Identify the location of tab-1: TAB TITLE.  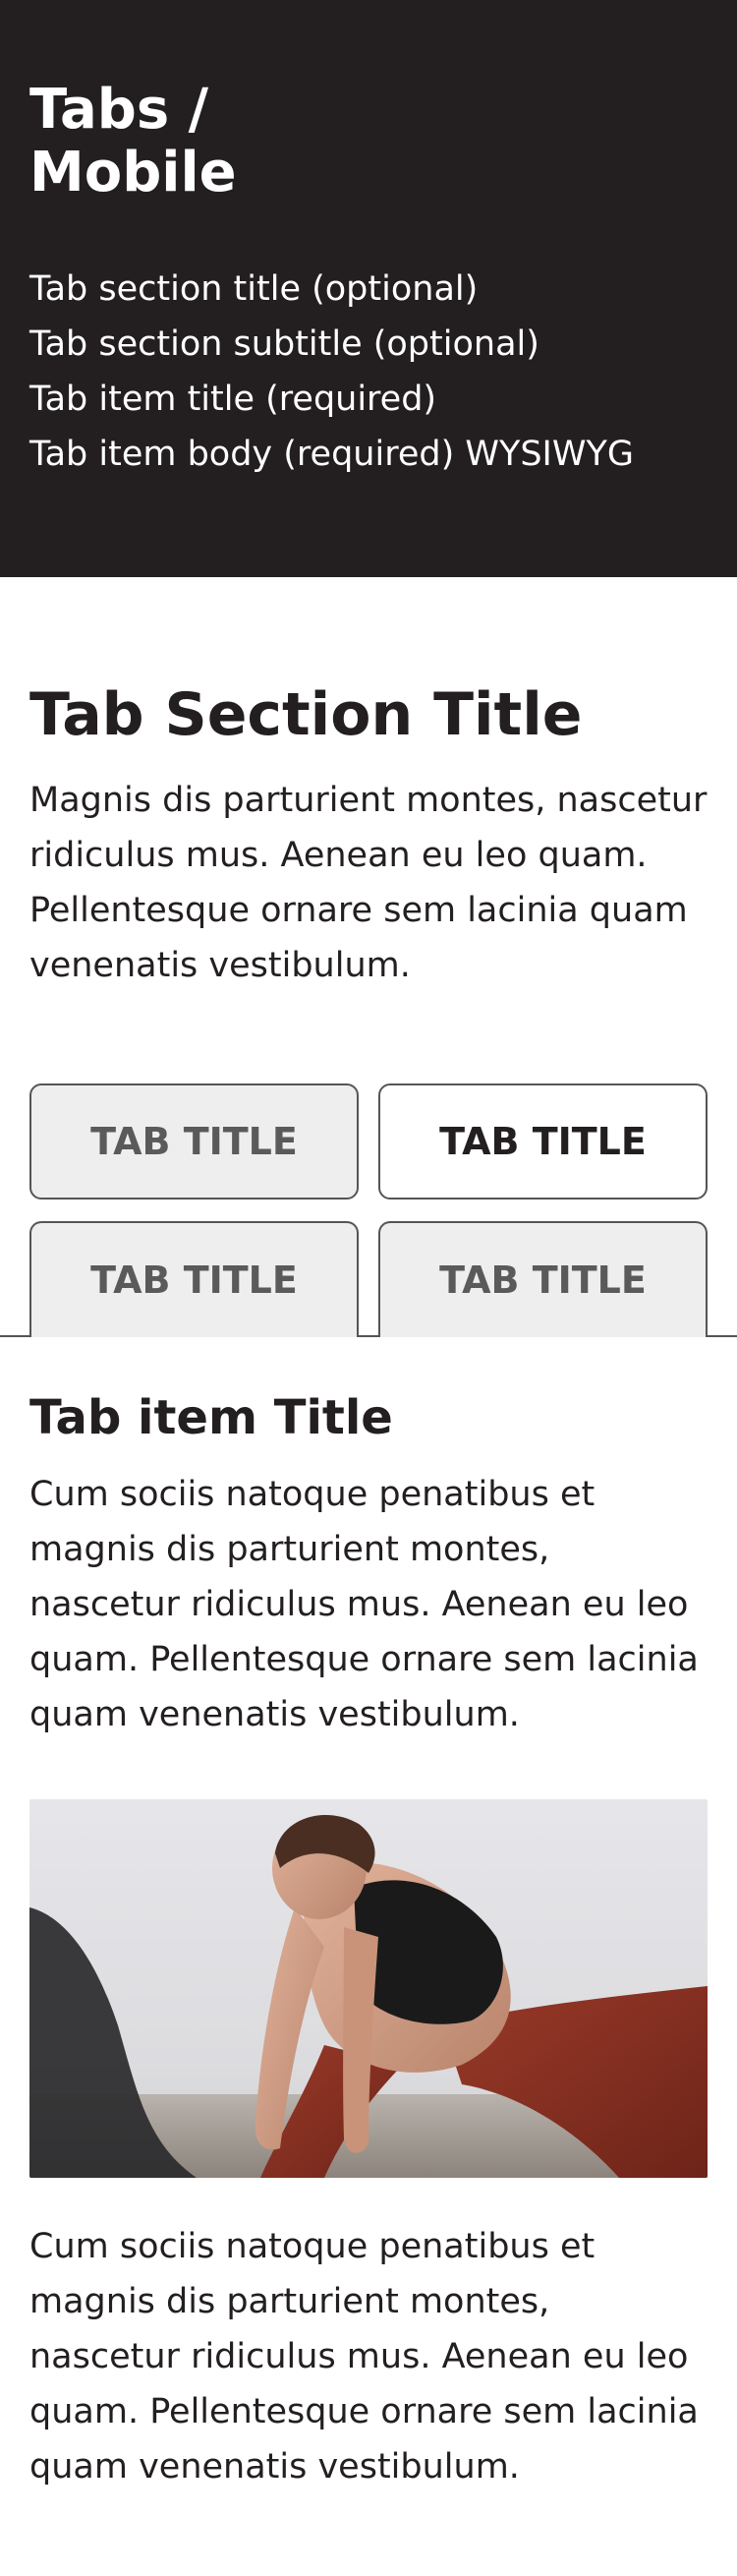
(194, 1141).